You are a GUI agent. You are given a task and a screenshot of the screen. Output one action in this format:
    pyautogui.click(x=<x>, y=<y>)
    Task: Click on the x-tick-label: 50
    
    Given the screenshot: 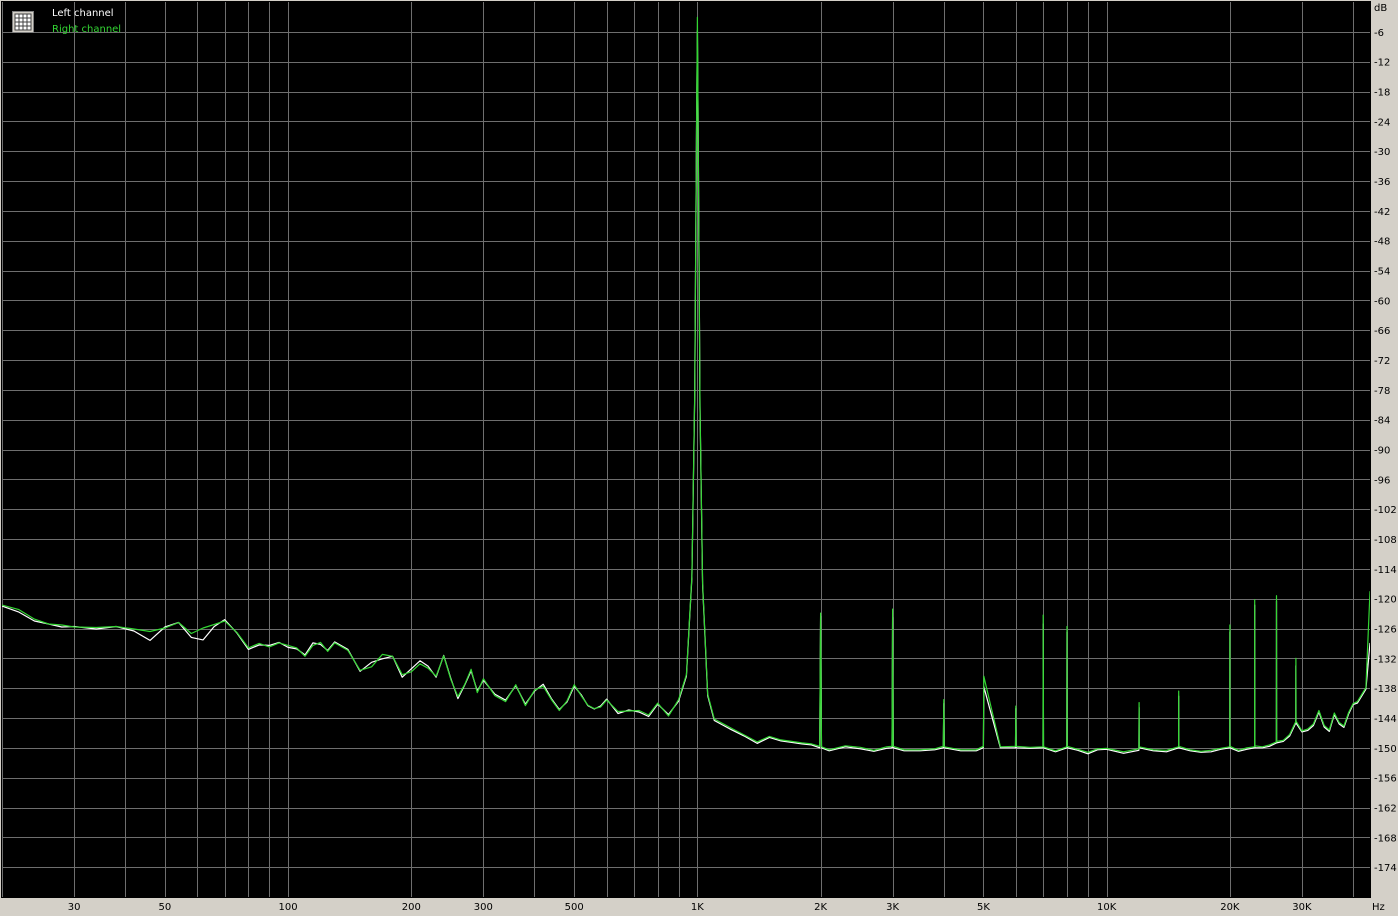 What is the action you would take?
    pyautogui.click(x=165, y=907)
    